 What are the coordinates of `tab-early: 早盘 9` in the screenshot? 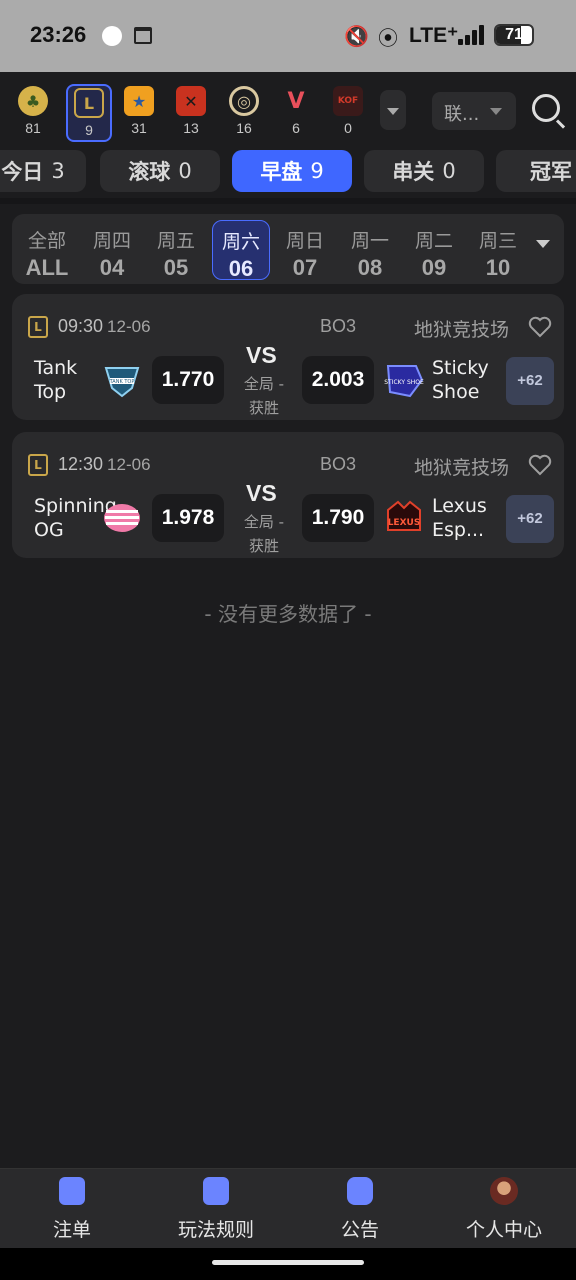 It's located at (292, 171).